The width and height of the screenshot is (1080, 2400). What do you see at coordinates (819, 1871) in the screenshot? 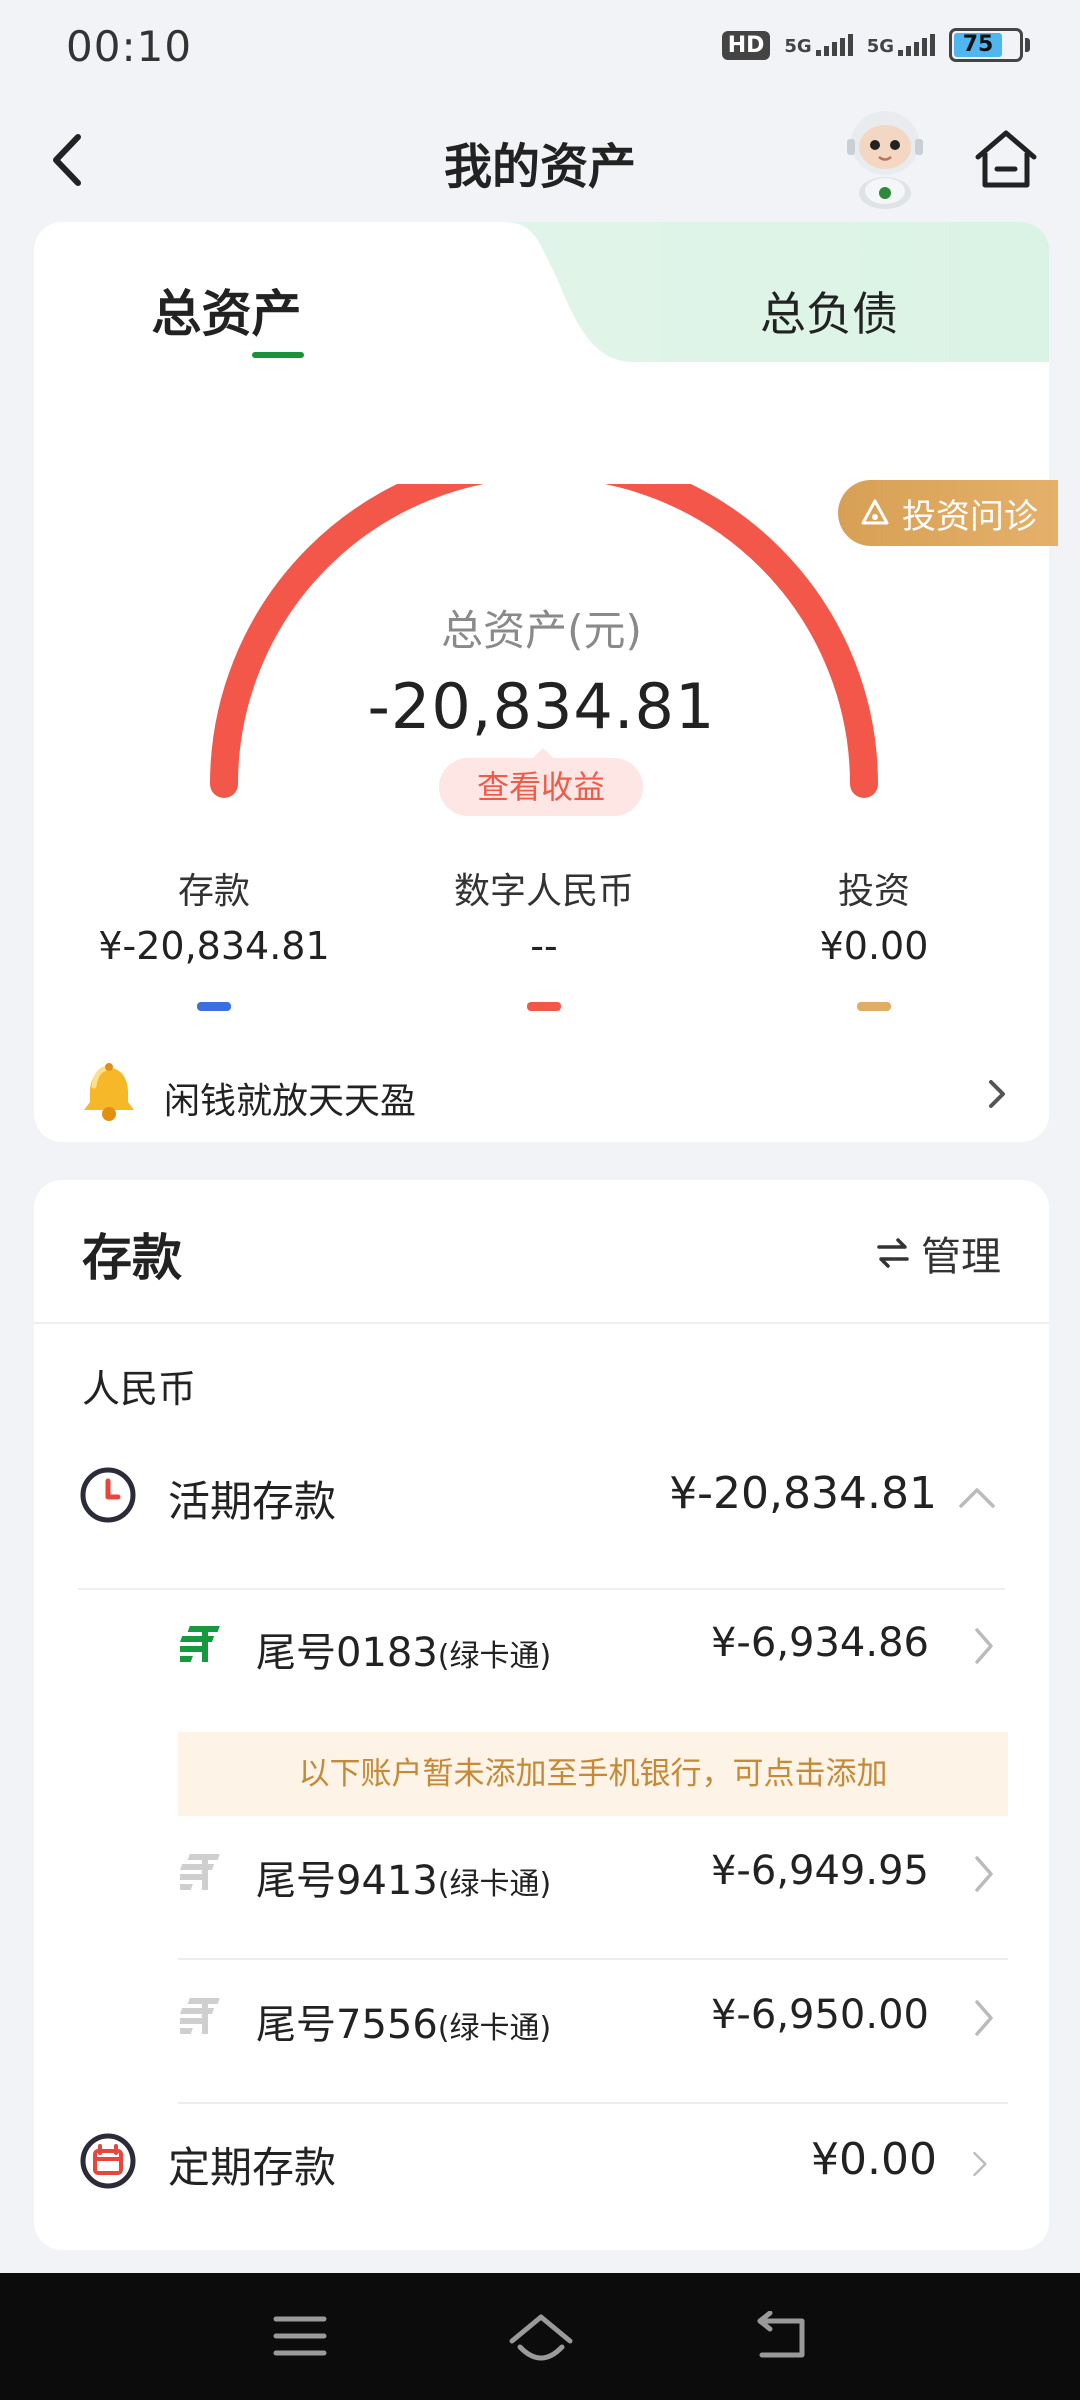
I see `account-amount: ¥-6,949.95` at bounding box center [819, 1871].